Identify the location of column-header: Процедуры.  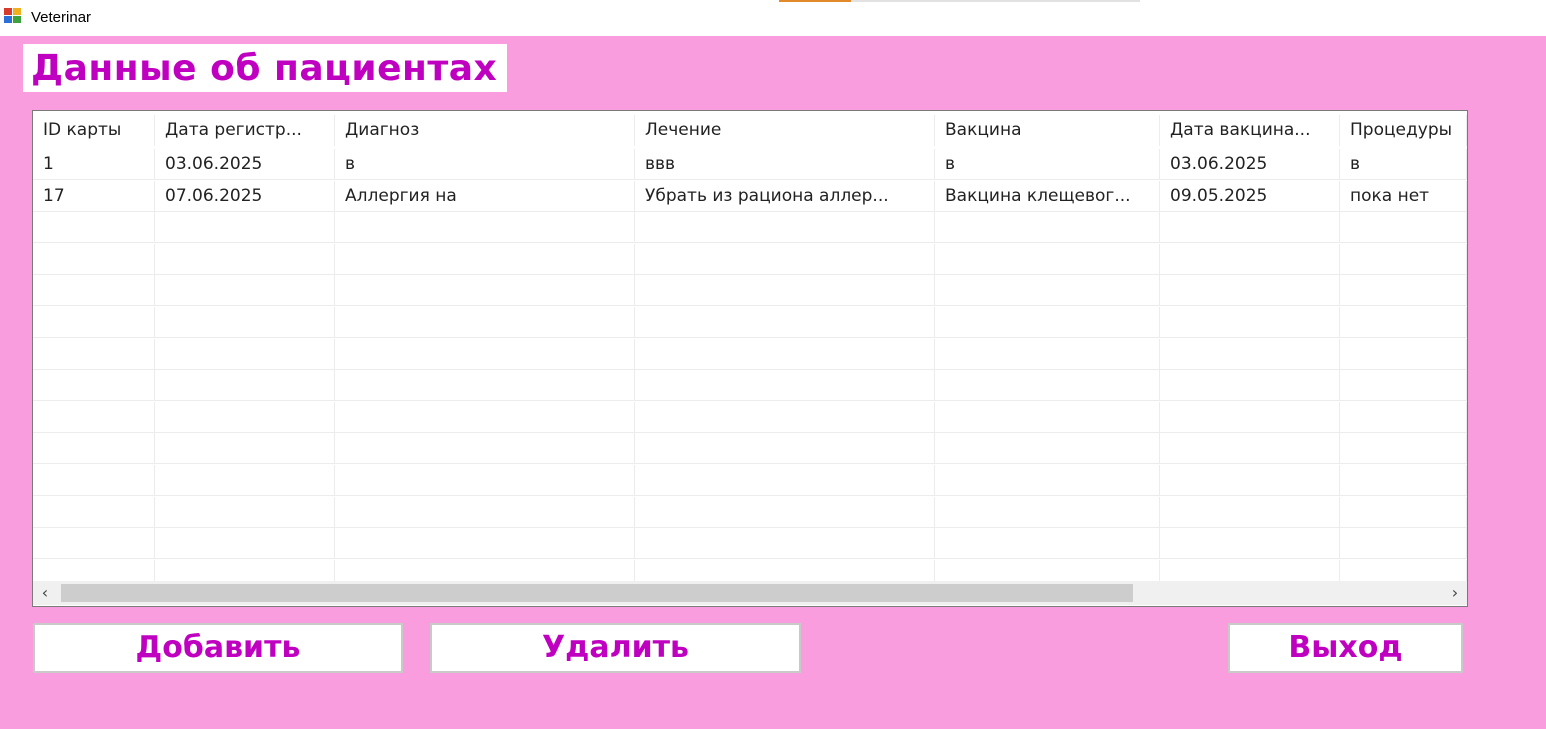
(1403, 130).